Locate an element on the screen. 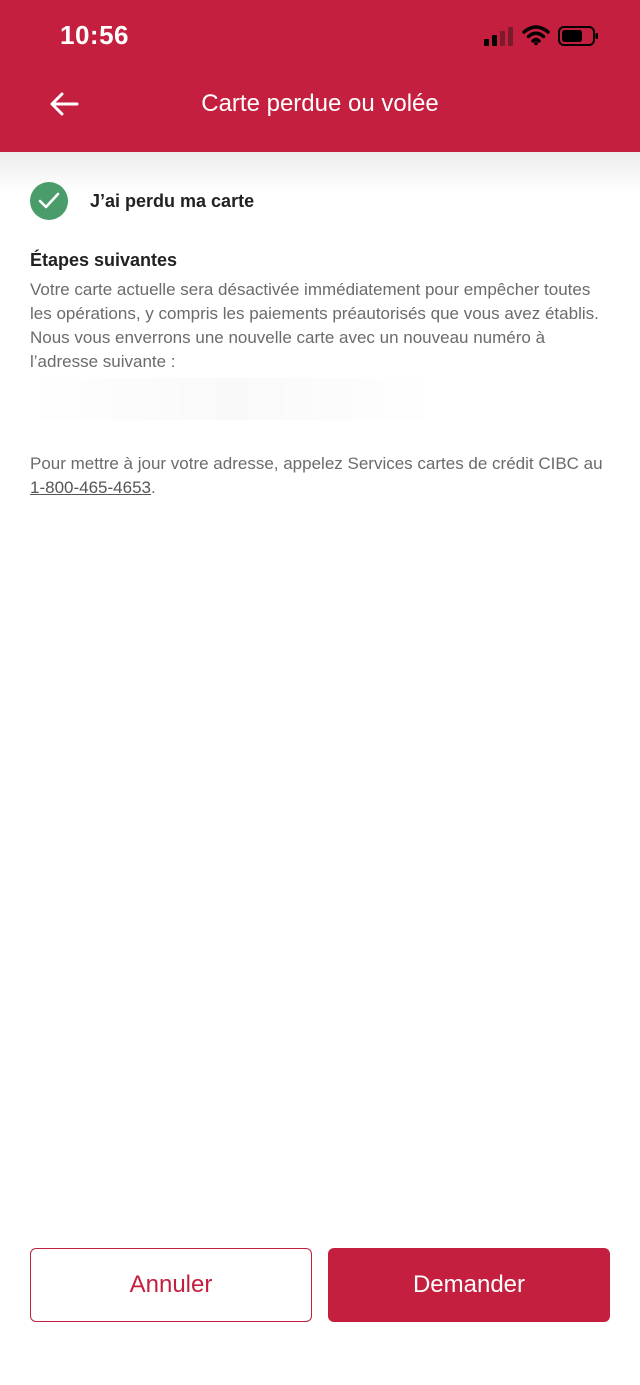  app-header: 10:56 Carte perdue ou volée is located at coordinates (320, 76).